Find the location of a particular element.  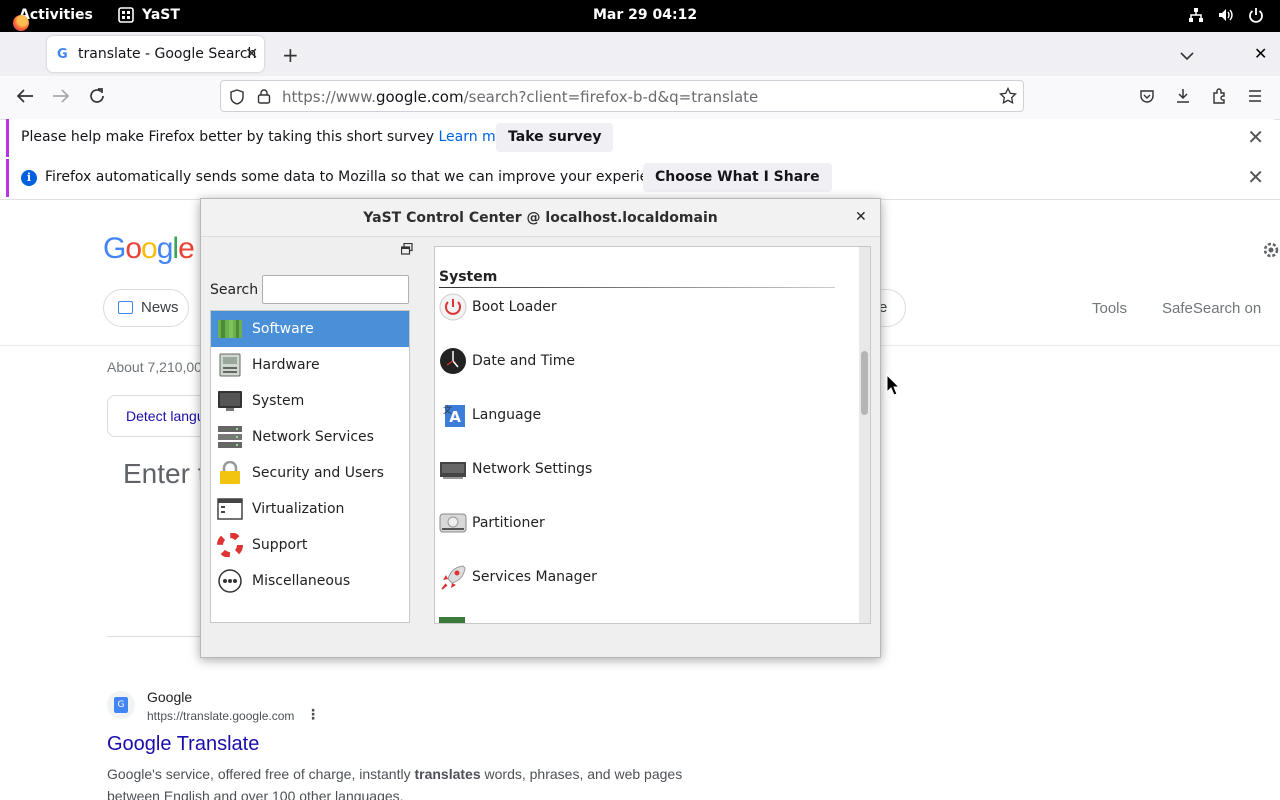

info-icon: i is located at coordinates (29, 178).